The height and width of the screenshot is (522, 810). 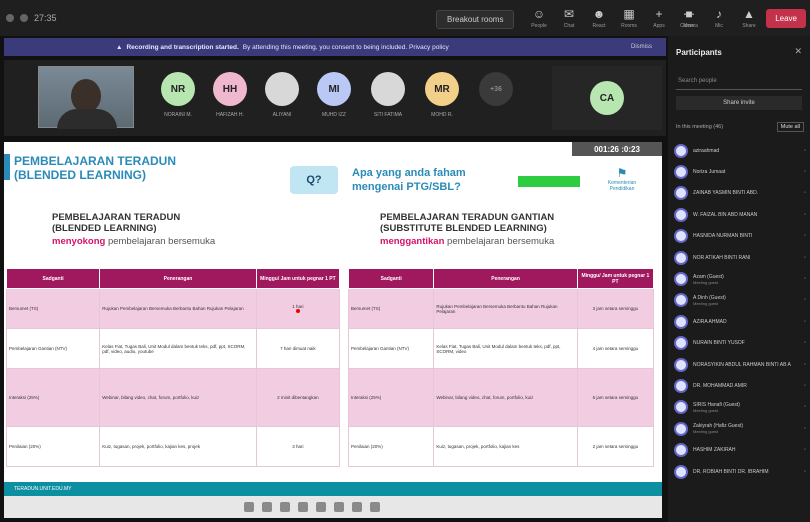 I want to click on participant-name: NORAINI M., so click(x=178, y=115).